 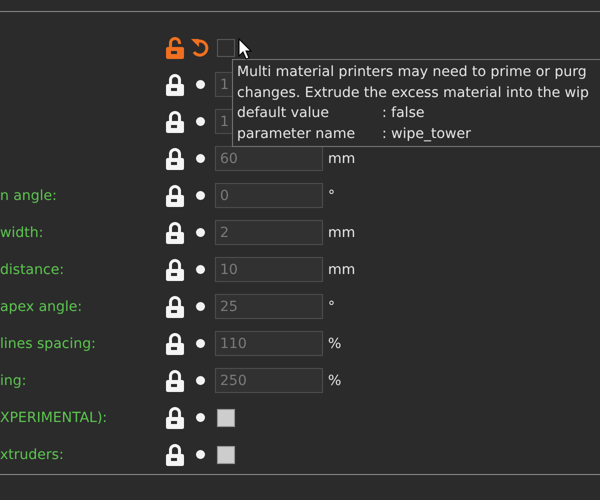 What do you see at coordinates (309, 134) in the screenshot?
I see `detail-key: parameter name` at bounding box center [309, 134].